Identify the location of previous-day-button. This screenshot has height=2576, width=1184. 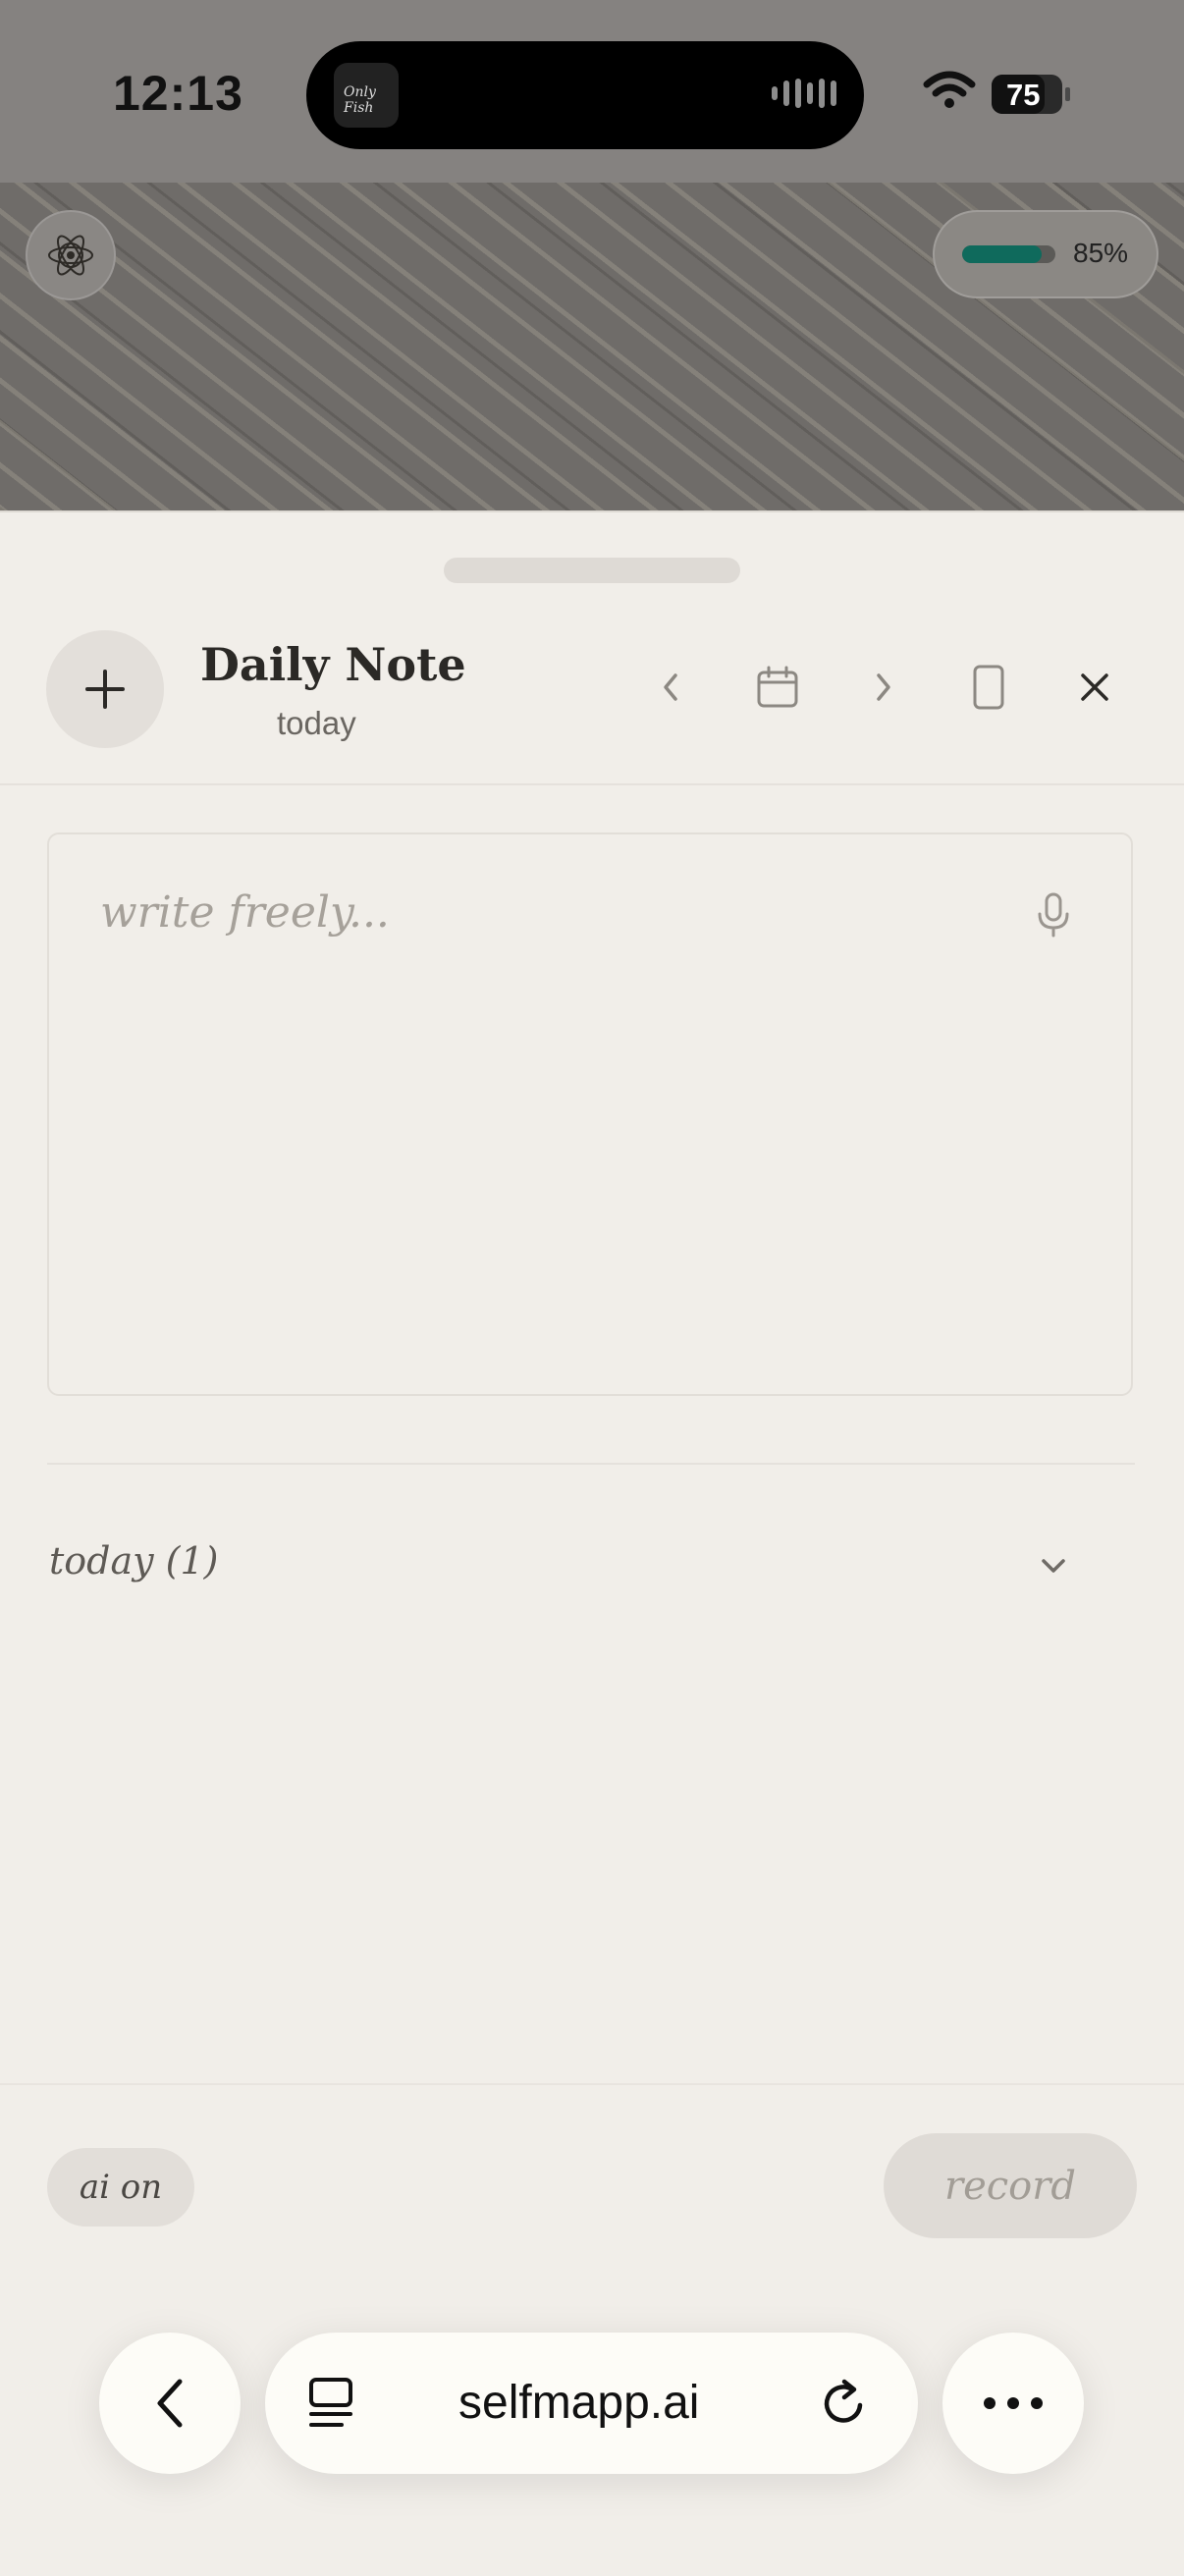
(670, 687).